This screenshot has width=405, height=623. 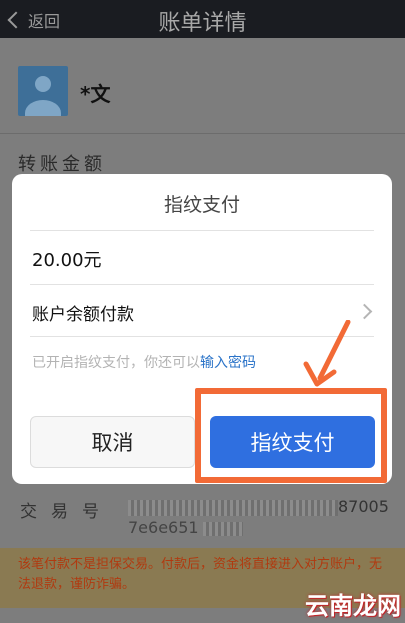 What do you see at coordinates (291, 435) in the screenshot?
I see `highlight-box` at bounding box center [291, 435].